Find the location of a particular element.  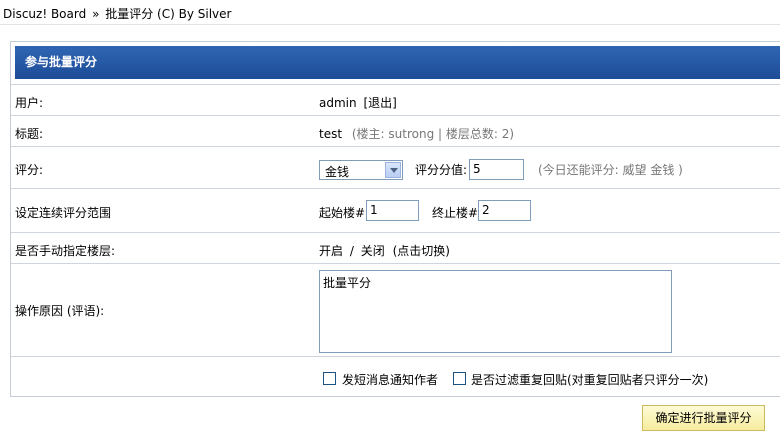

filter-duplicate-label: 是否过滤重复回贴(对重复回贴者只评分一次) is located at coordinates (590, 380).